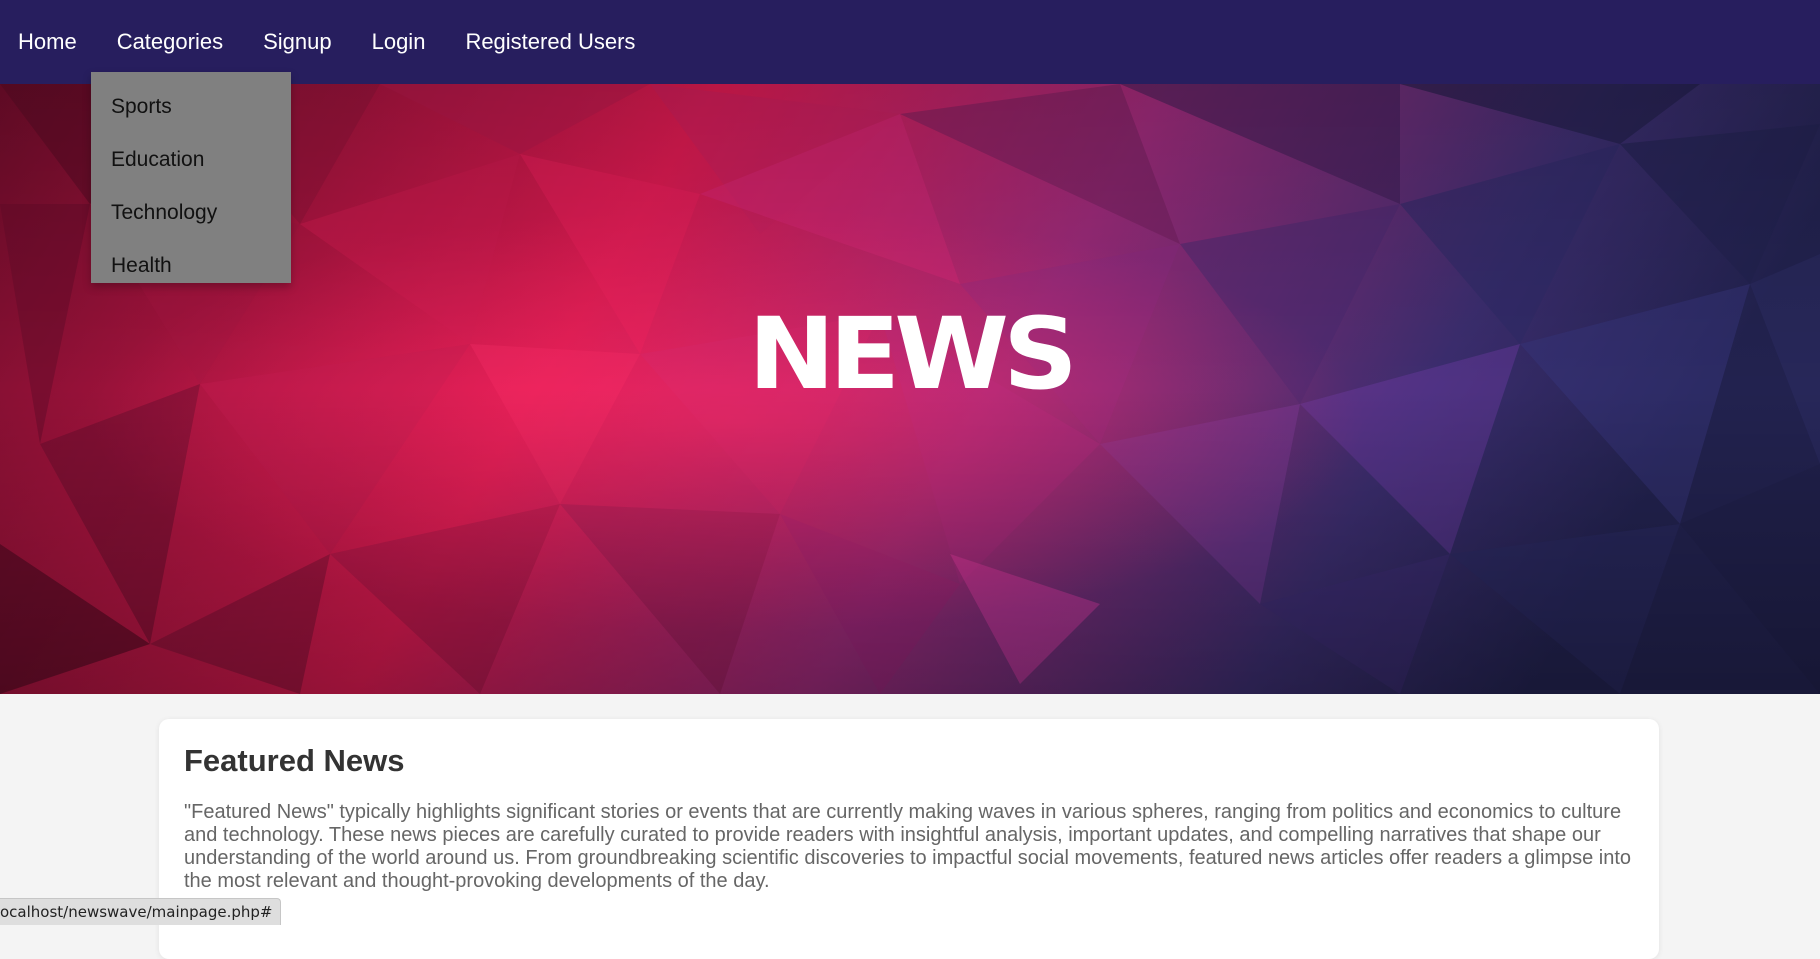 The width and height of the screenshot is (1820, 959). Describe the element at coordinates (191, 212) in the screenshot. I see `category-technology-link: Technology` at that location.